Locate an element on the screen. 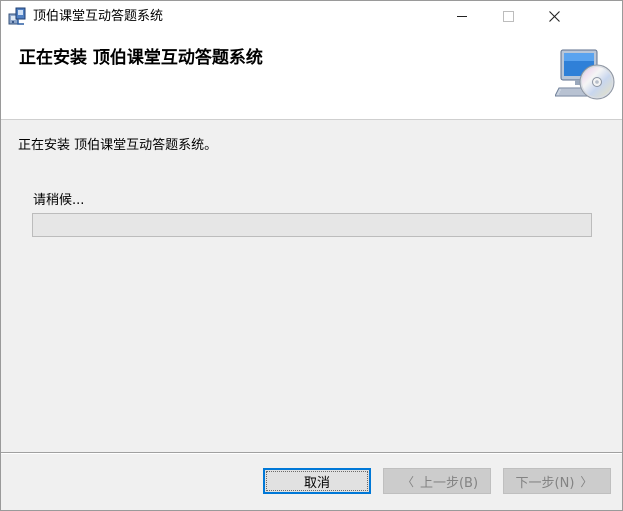 Image resolution: width=623 pixels, height=511 pixels. maximize-button is located at coordinates (508, 16).